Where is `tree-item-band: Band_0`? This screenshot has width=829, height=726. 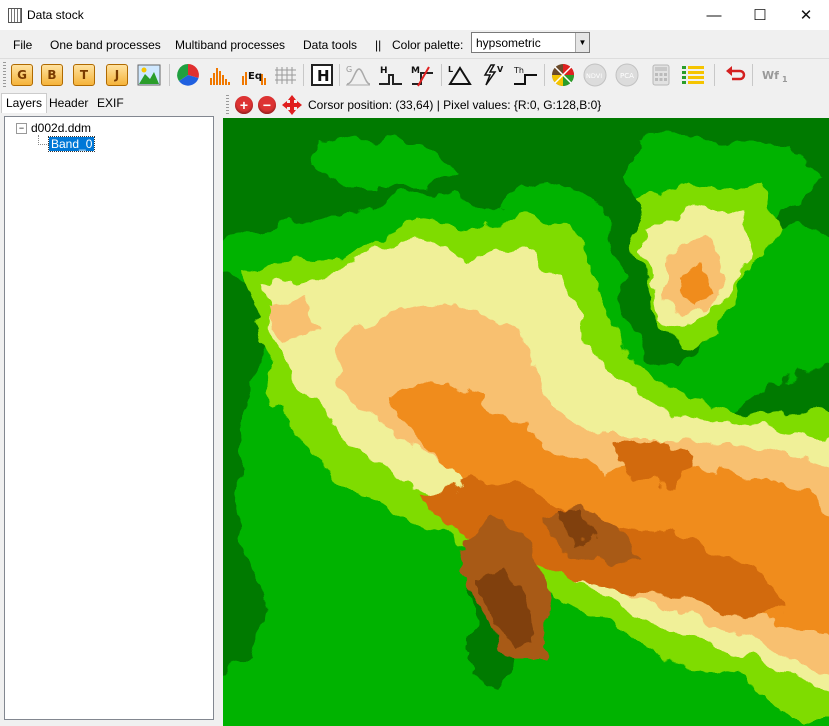 tree-item-band: Band_0 is located at coordinates (71, 144).